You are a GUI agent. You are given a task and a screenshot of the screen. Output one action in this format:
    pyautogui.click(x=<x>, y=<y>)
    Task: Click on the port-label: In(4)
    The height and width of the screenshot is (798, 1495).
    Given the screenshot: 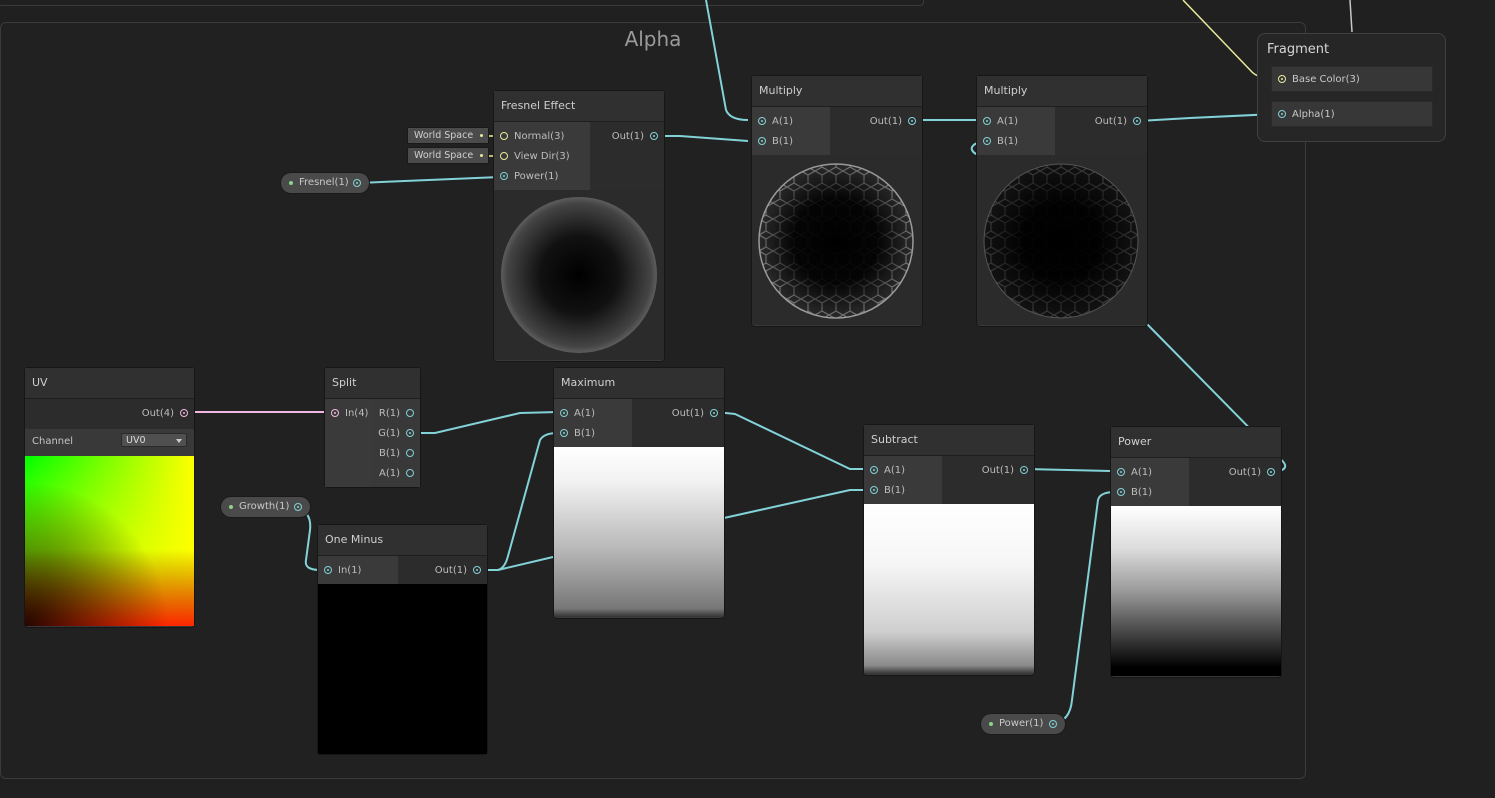 What is the action you would take?
    pyautogui.click(x=357, y=413)
    